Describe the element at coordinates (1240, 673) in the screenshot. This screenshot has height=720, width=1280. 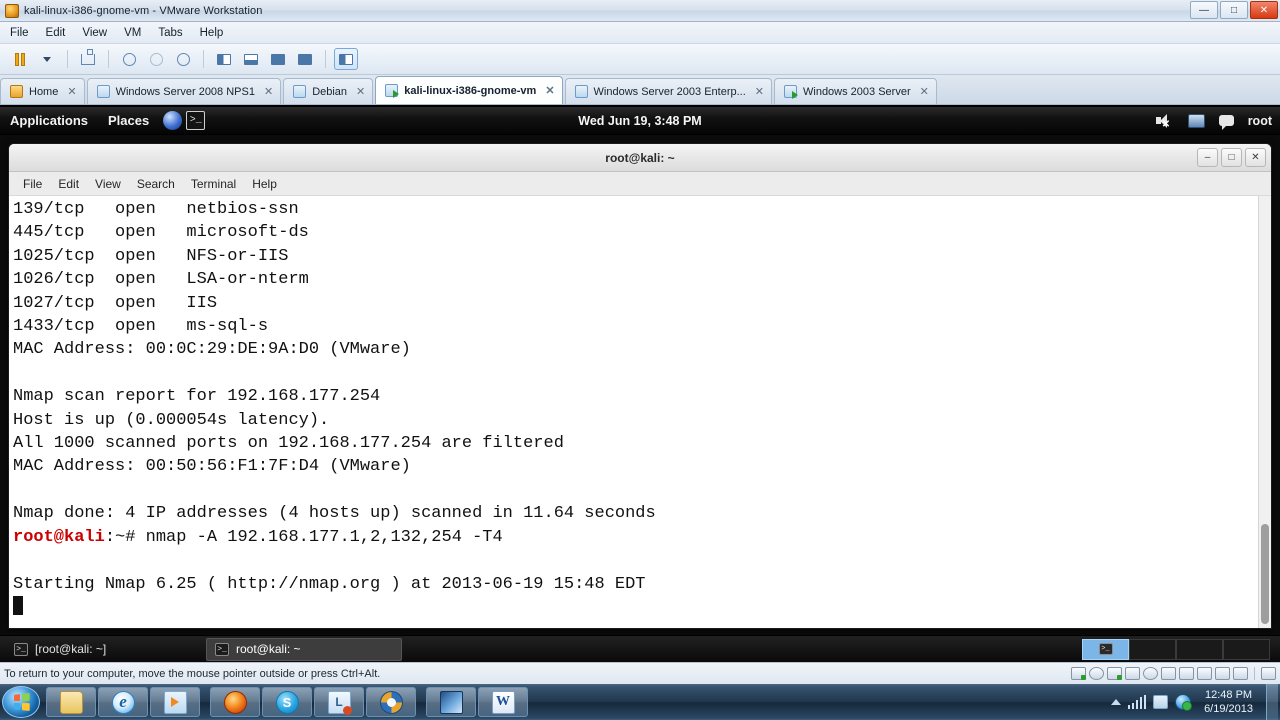
I see `bluetooth-device-icon` at that location.